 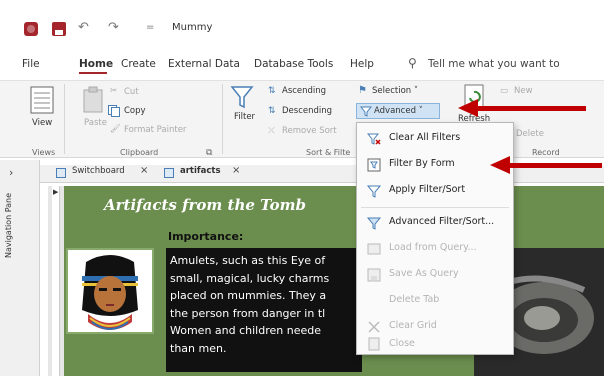 What do you see at coordinates (248, 313) in the screenshot?
I see `description-line: the person from danger in tl` at bounding box center [248, 313].